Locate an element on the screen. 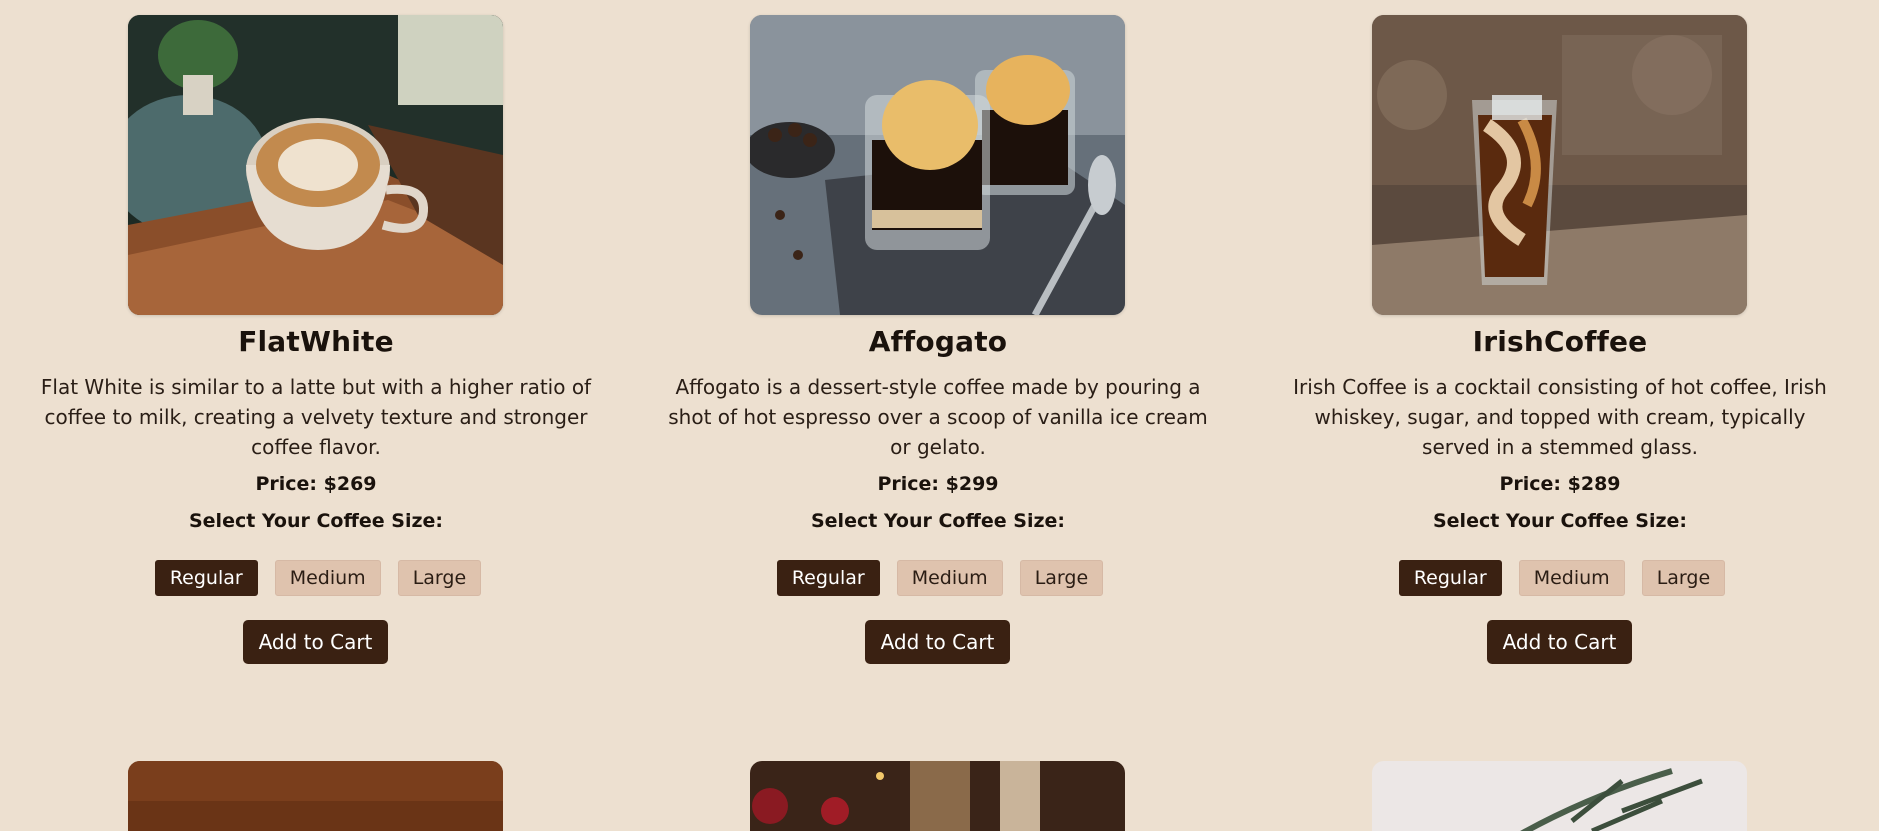 This screenshot has height=831, width=1879. product-title: FlatWhite is located at coordinates (316, 341).